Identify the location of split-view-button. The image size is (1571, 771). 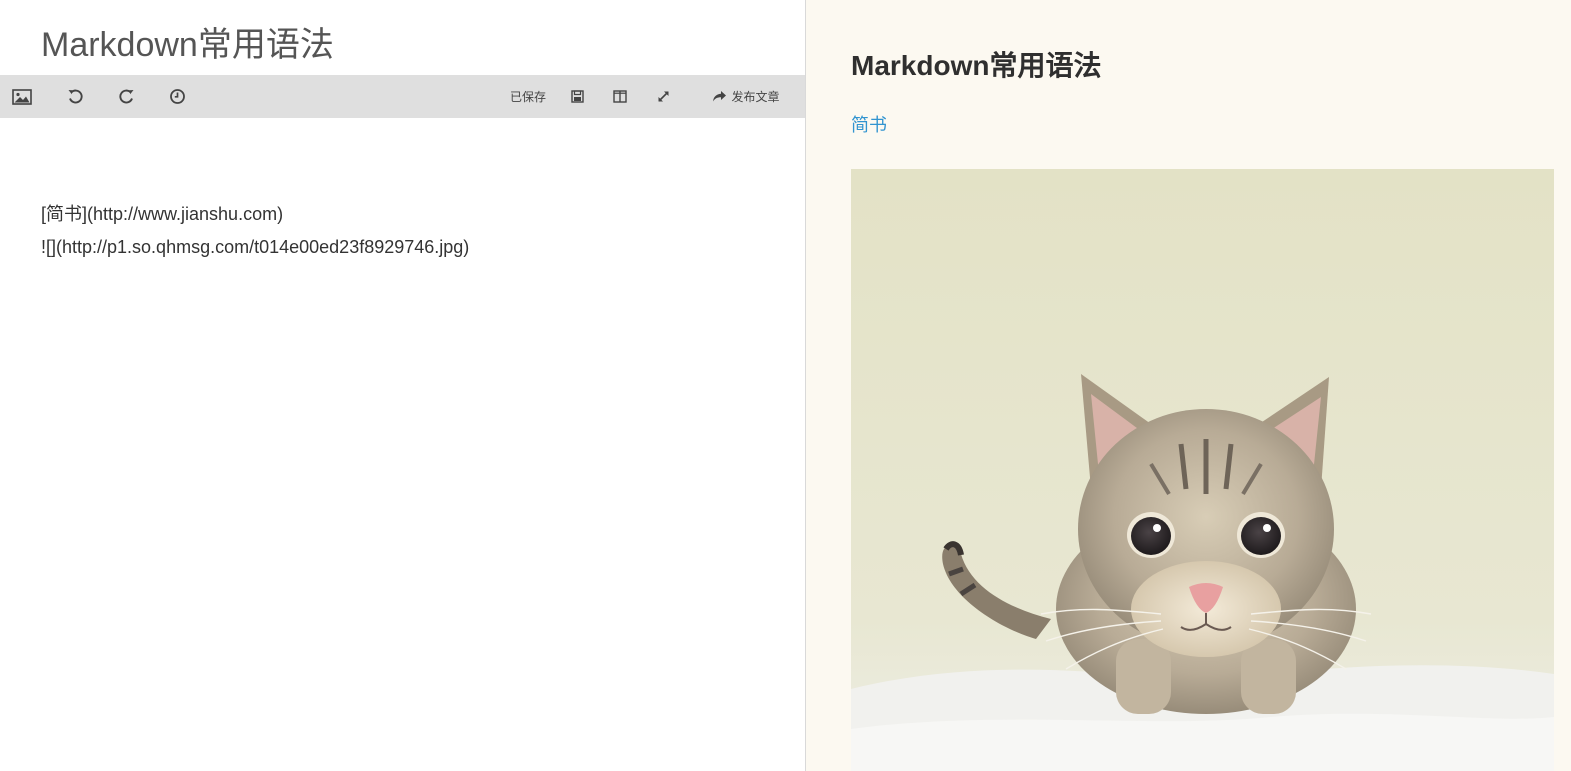
(620, 96).